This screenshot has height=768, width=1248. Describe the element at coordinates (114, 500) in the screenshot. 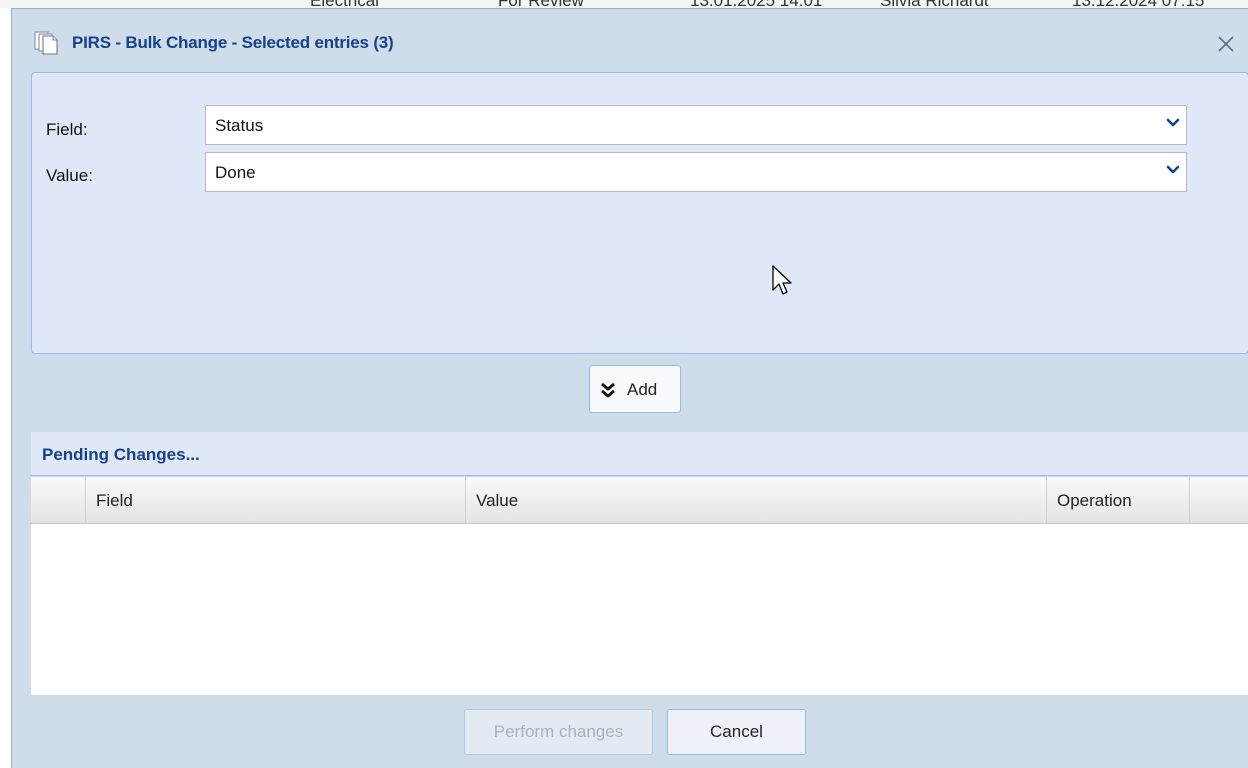

I see `column-header-field-label: Field` at that location.